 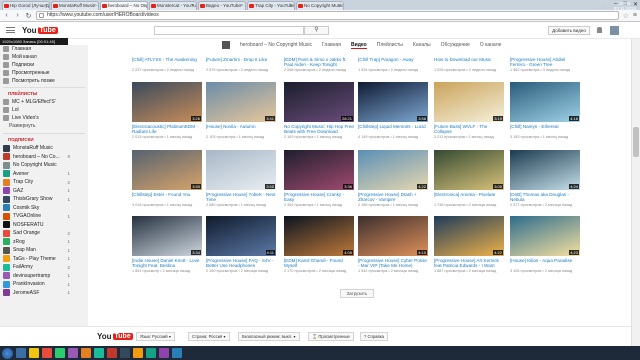 What do you see at coordinates (545, 170) in the screenshot?
I see `video-thumbnail: 4:24` at bounding box center [545, 170].